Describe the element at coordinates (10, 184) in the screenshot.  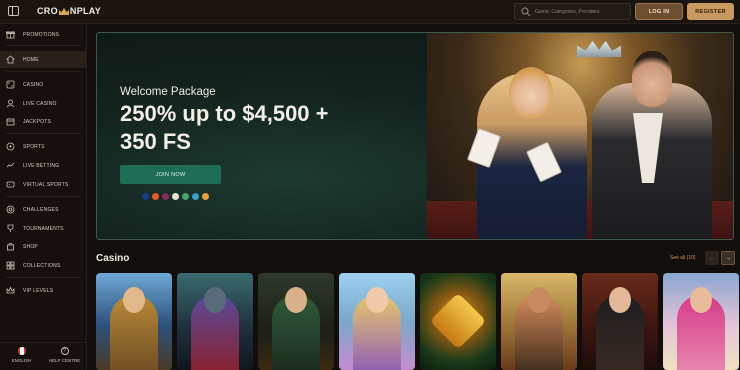
I see `virtual-sports-icon` at that location.